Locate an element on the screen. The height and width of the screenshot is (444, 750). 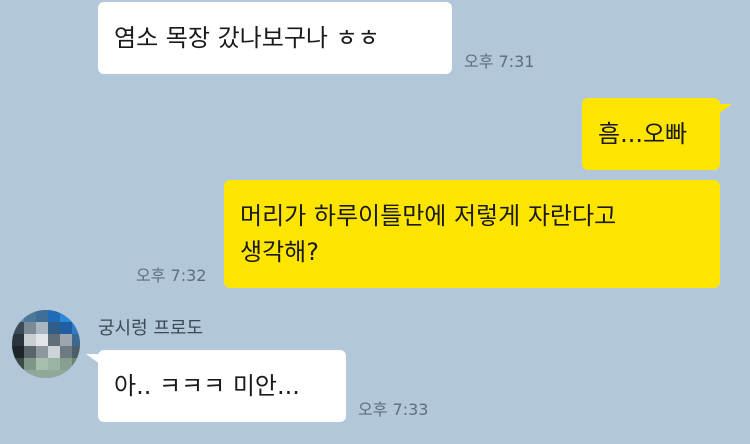
message-timestamp: 오후 7:33 is located at coordinates (393, 409).